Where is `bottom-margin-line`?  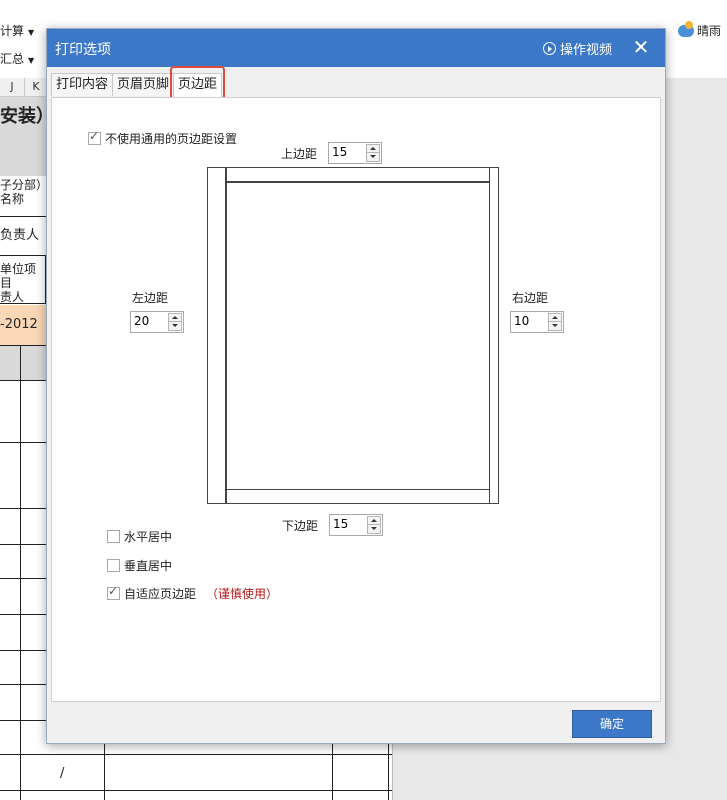
bottom-margin-line is located at coordinates (358, 489).